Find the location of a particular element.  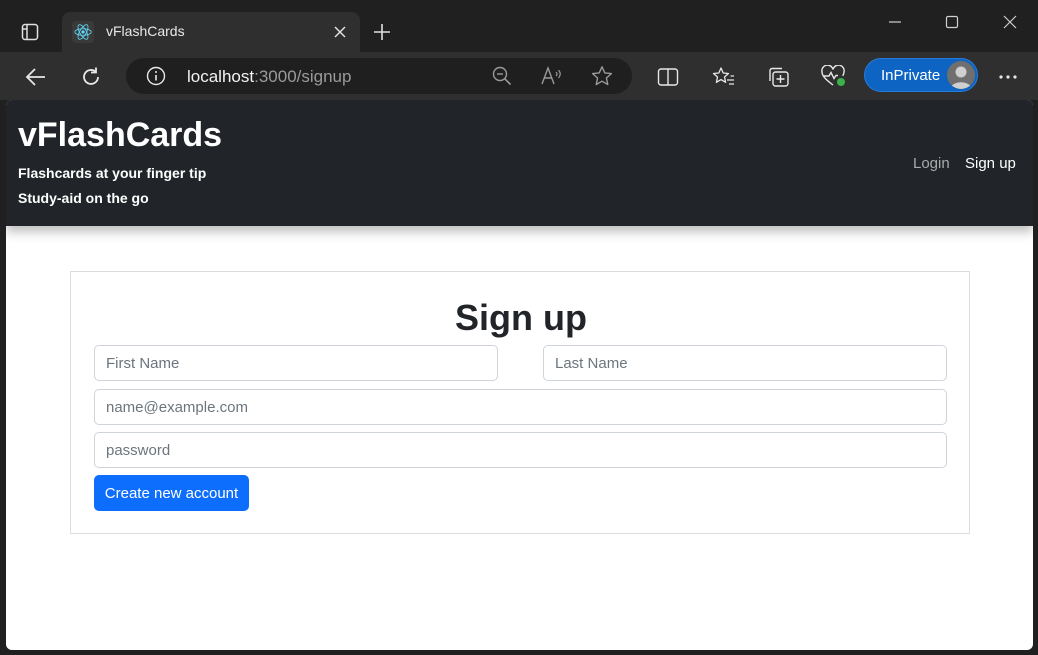

refresh-icon is located at coordinates (91, 77).